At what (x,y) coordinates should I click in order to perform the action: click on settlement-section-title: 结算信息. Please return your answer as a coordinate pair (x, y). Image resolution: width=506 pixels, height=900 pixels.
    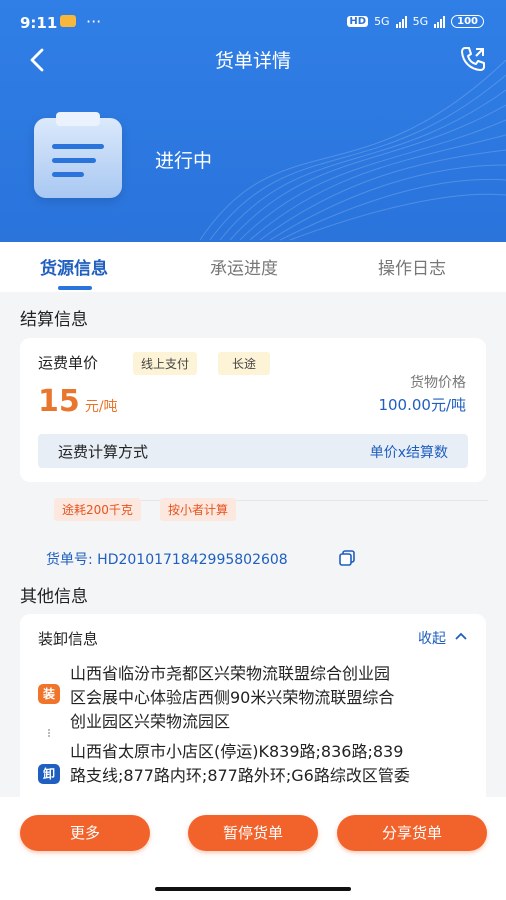
    Looking at the image, I should click on (54, 320).